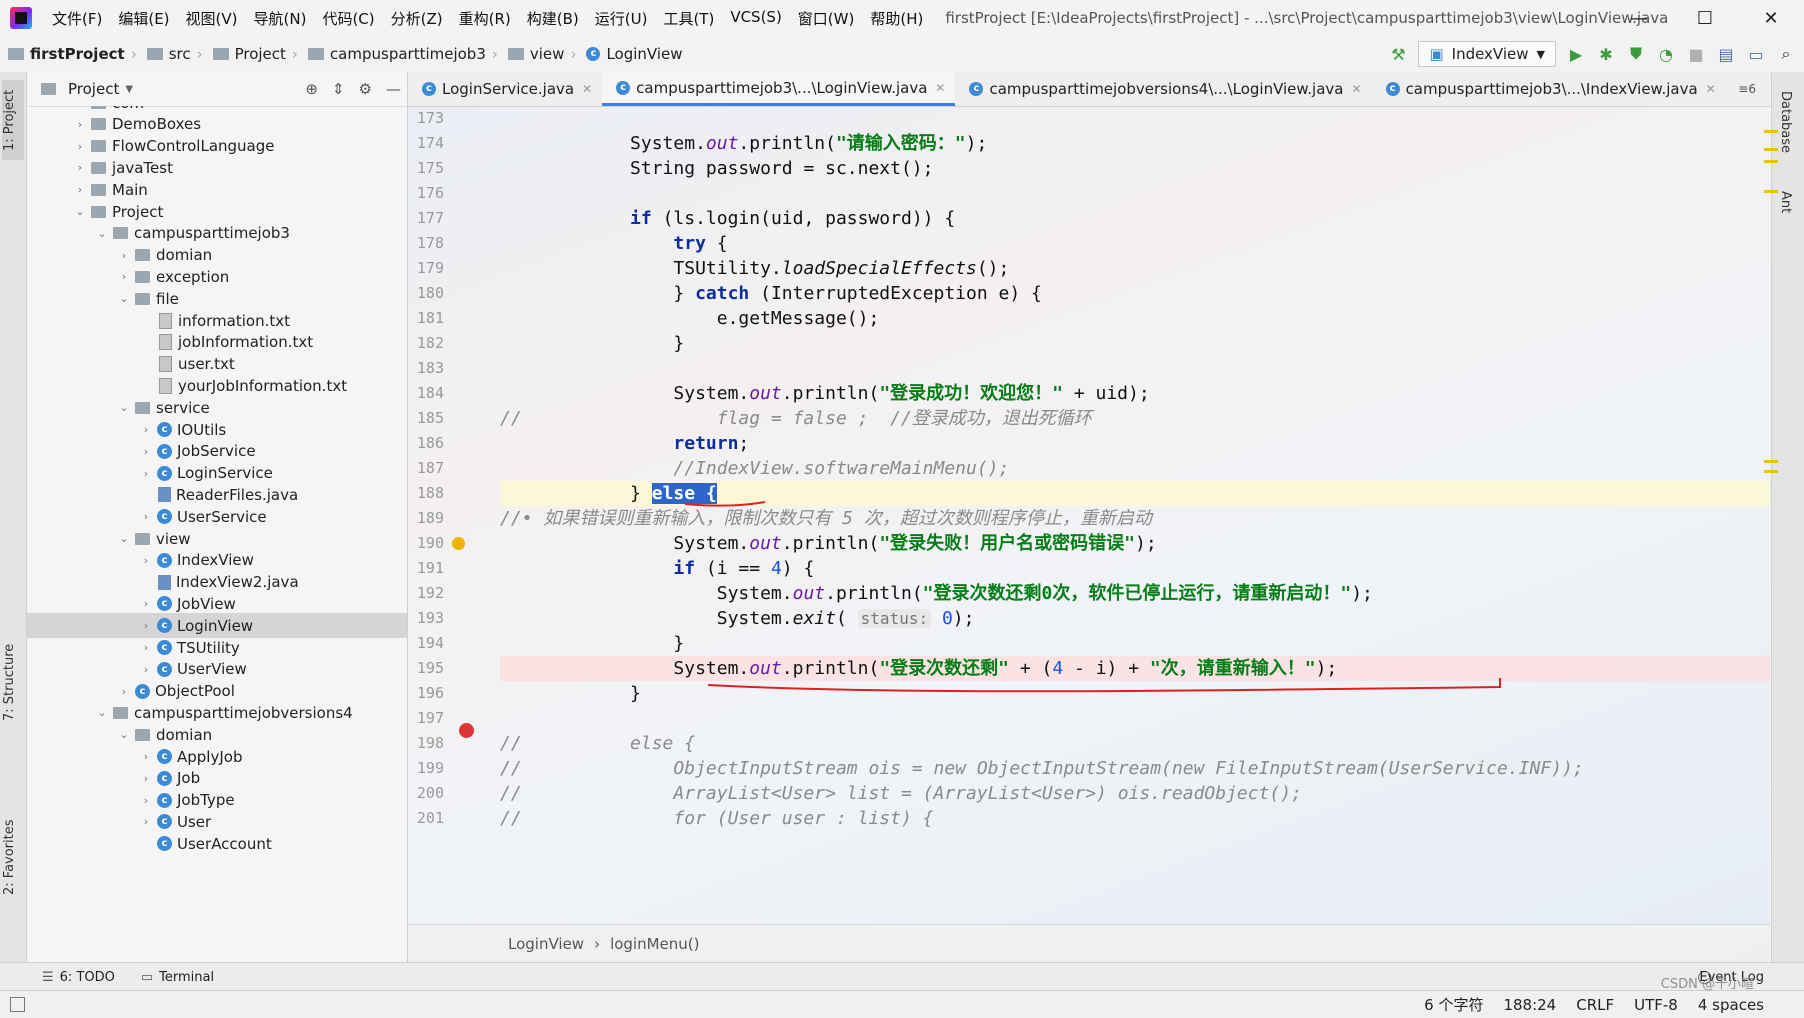  Describe the element at coordinates (1636, 54) in the screenshot. I see `coverage-icon: ⛊` at that location.